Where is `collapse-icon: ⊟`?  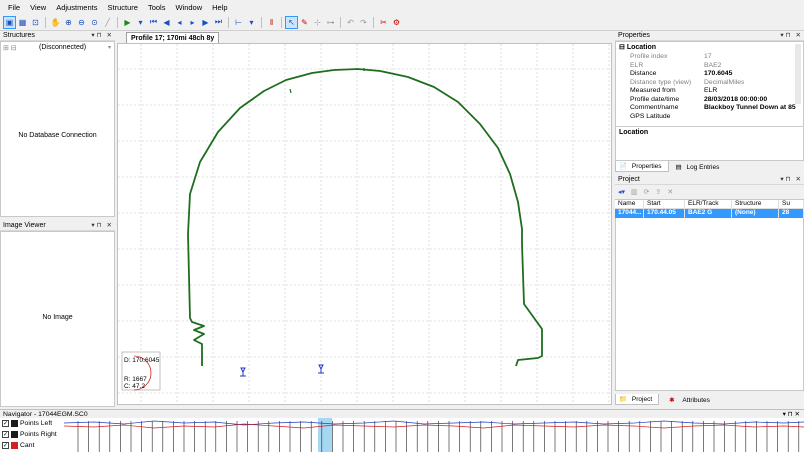 collapse-icon: ⊟ is located at coordinates (622, 47).